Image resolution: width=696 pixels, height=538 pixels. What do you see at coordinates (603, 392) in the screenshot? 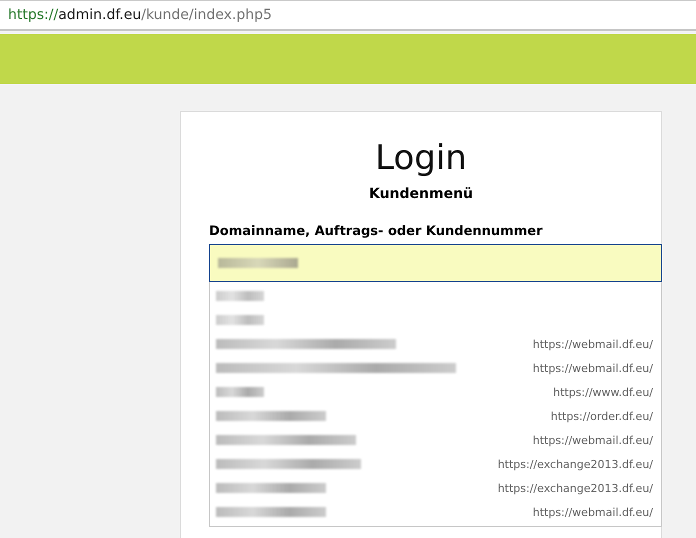
I see `suggestion-url: https://www.df.eu/` at bounding box center [603, 392].